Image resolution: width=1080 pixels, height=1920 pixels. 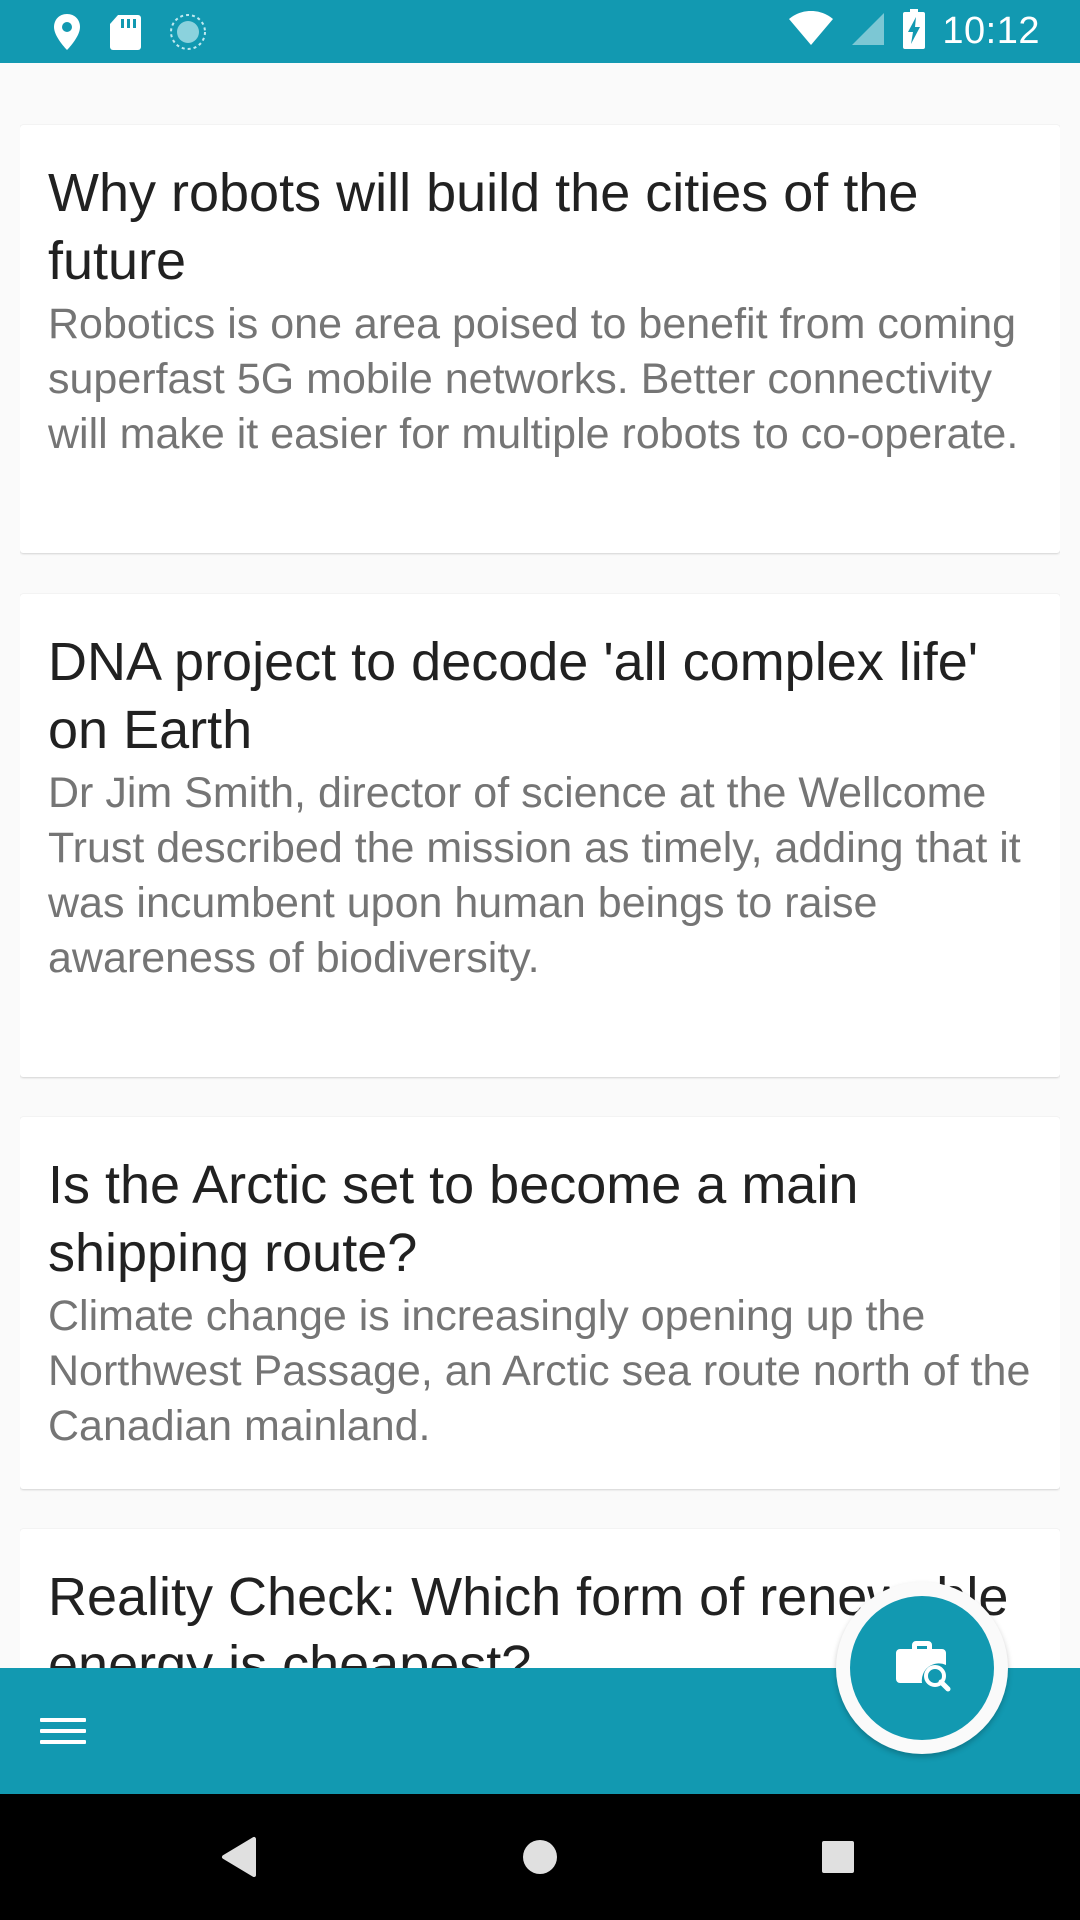 I want to click on menu-button, so click(x=64, y=1731).